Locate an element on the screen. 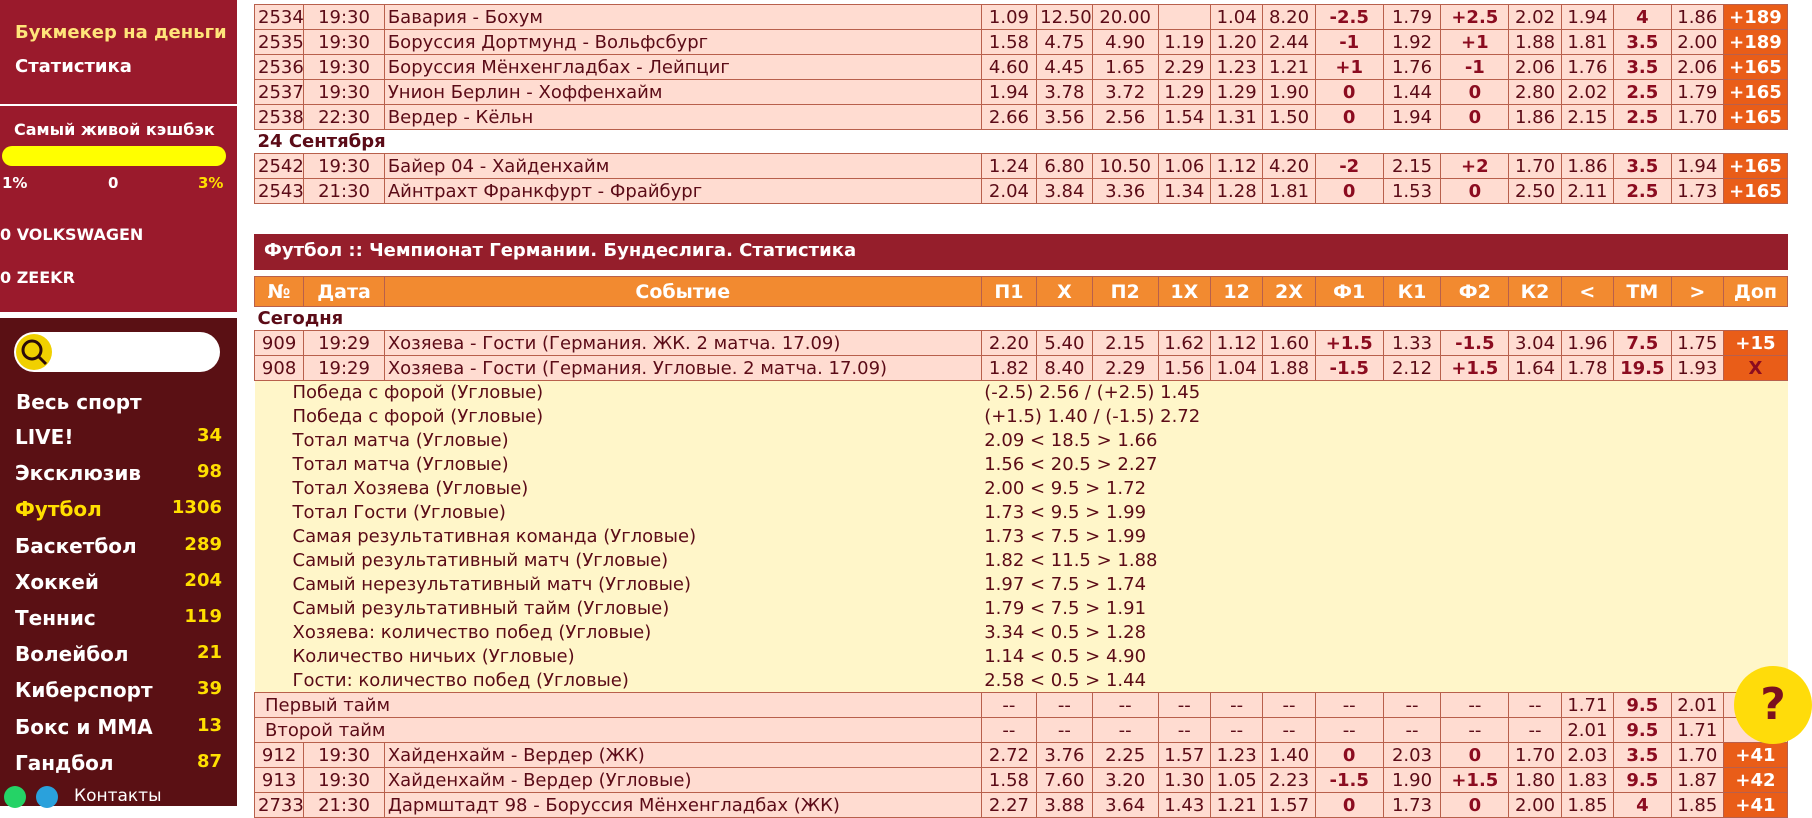  contacts-link: Контакты is located at coordinates (118, 796).